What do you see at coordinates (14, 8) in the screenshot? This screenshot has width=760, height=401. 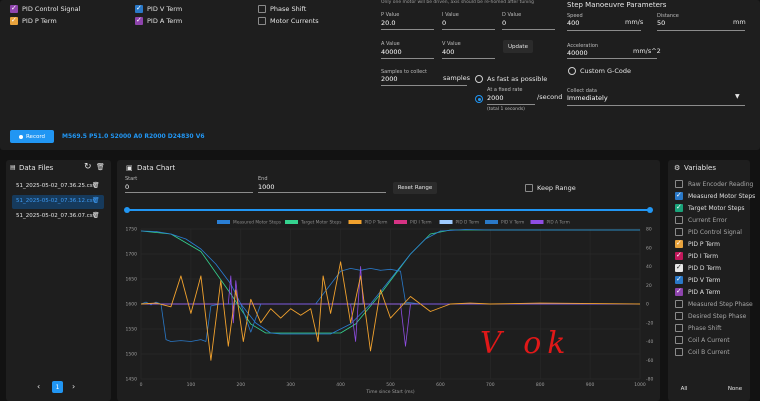 I see `pid-control-signal-checkbox` at bounding box center [14, 8].